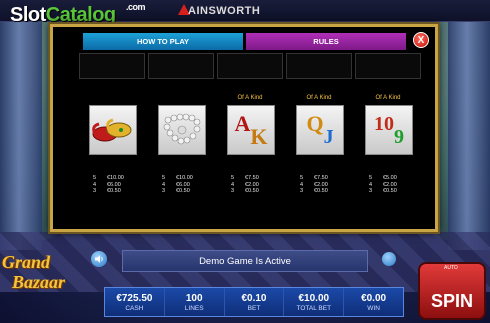  Describe the element at coordinates (314, 298) in the screenshot. I see `stat-value: €10.00` at that location.